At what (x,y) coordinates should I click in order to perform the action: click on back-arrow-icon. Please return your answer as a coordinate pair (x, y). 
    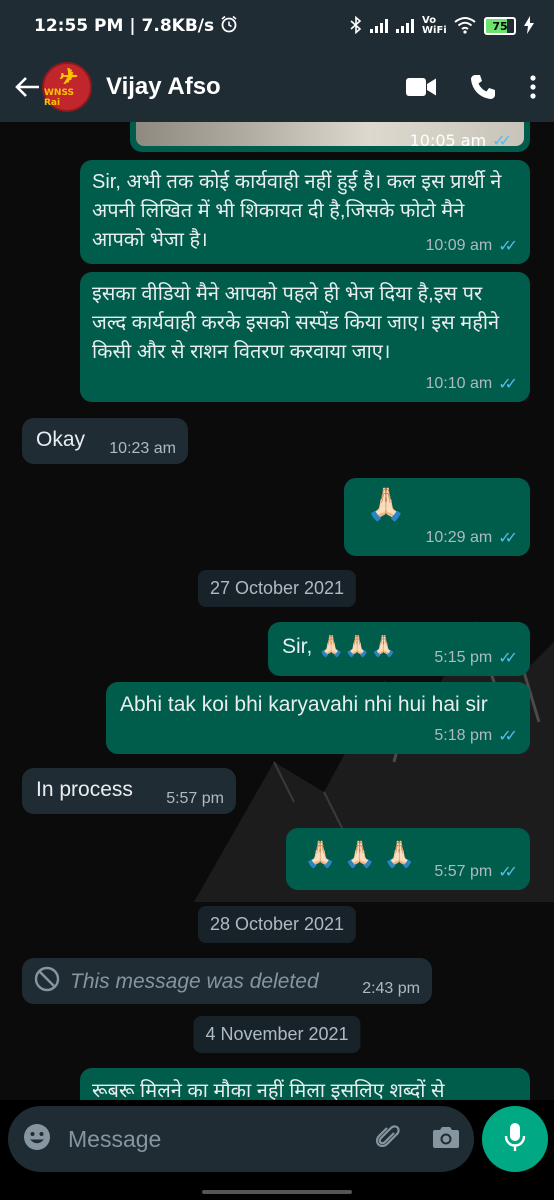
    Looking at the image, I should click on (28, 87).